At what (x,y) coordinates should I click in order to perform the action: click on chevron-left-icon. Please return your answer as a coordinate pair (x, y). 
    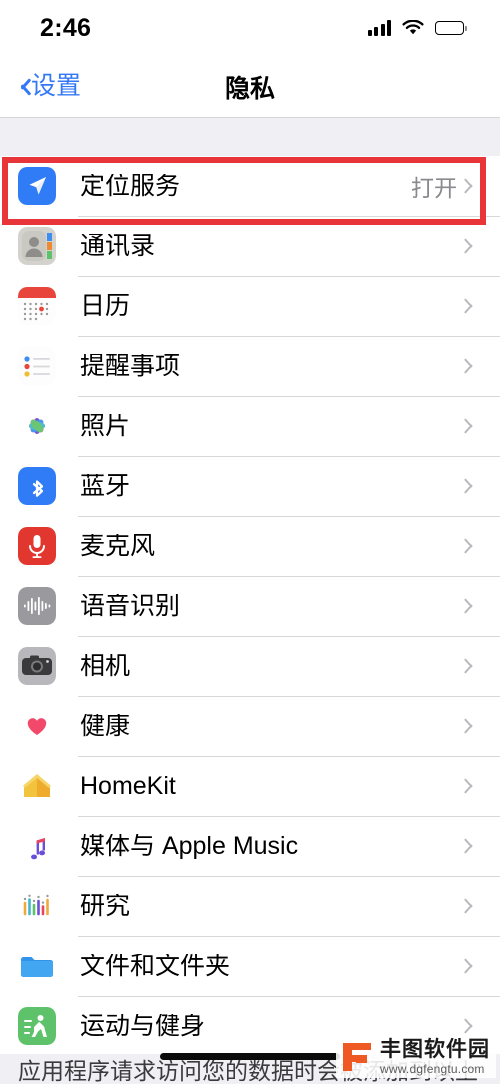
    Looking at the image, I should click on (24, 87).